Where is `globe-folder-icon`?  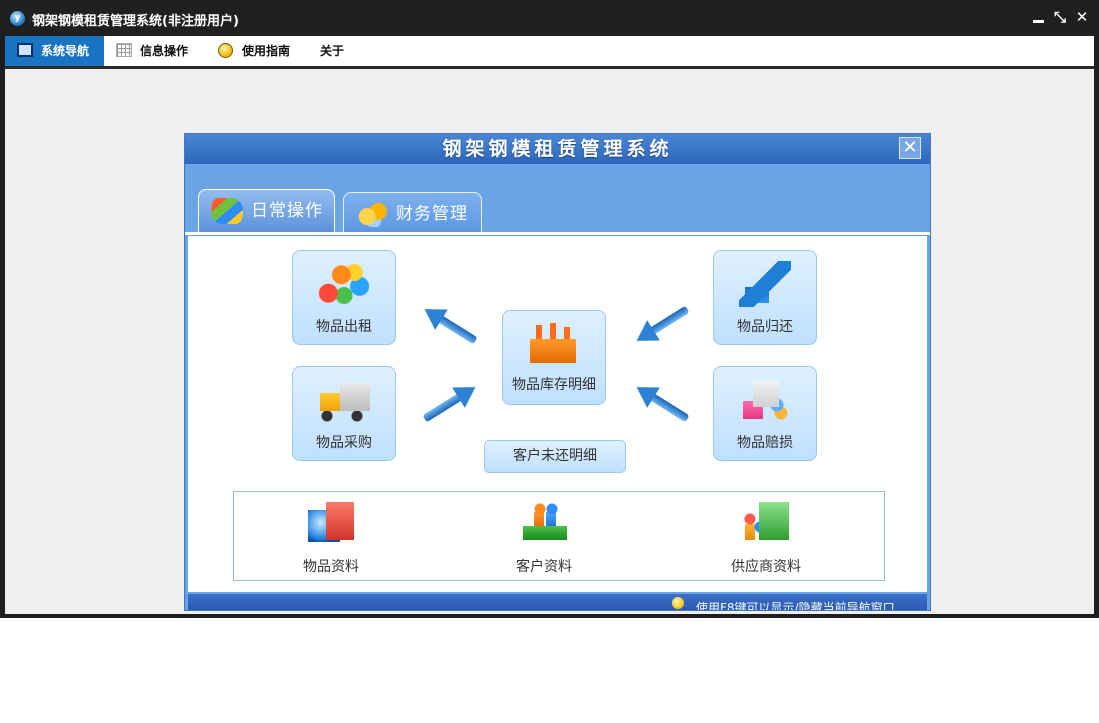 globe-folder-icon is located at coordinates (331, 523).